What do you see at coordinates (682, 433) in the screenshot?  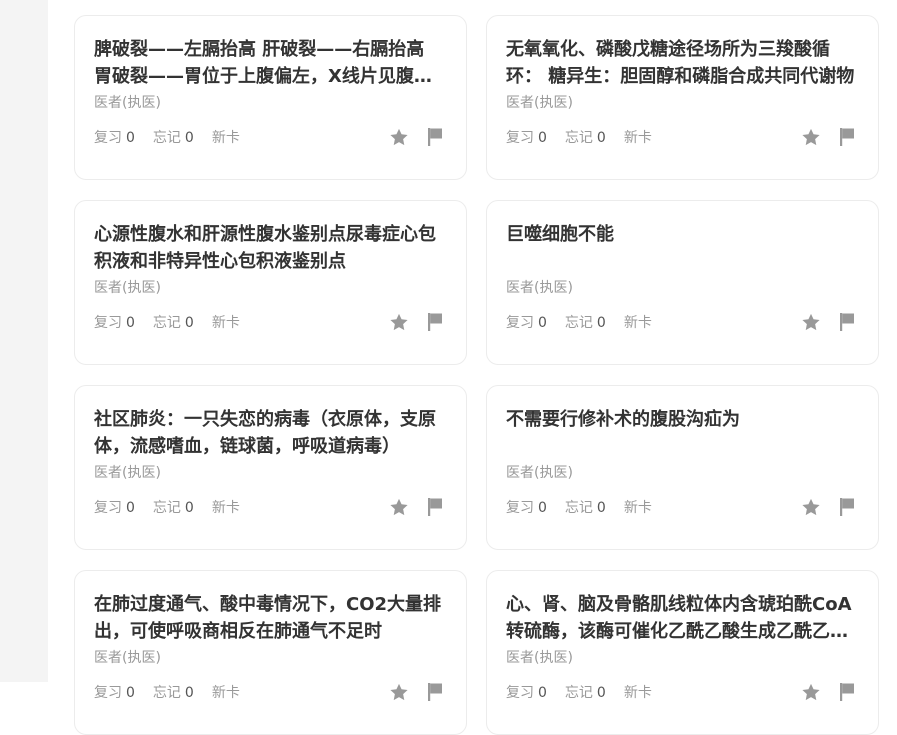 I see `card-title: 不需要行修补术的腹股沟疝为` at bounding box center [682, 433].